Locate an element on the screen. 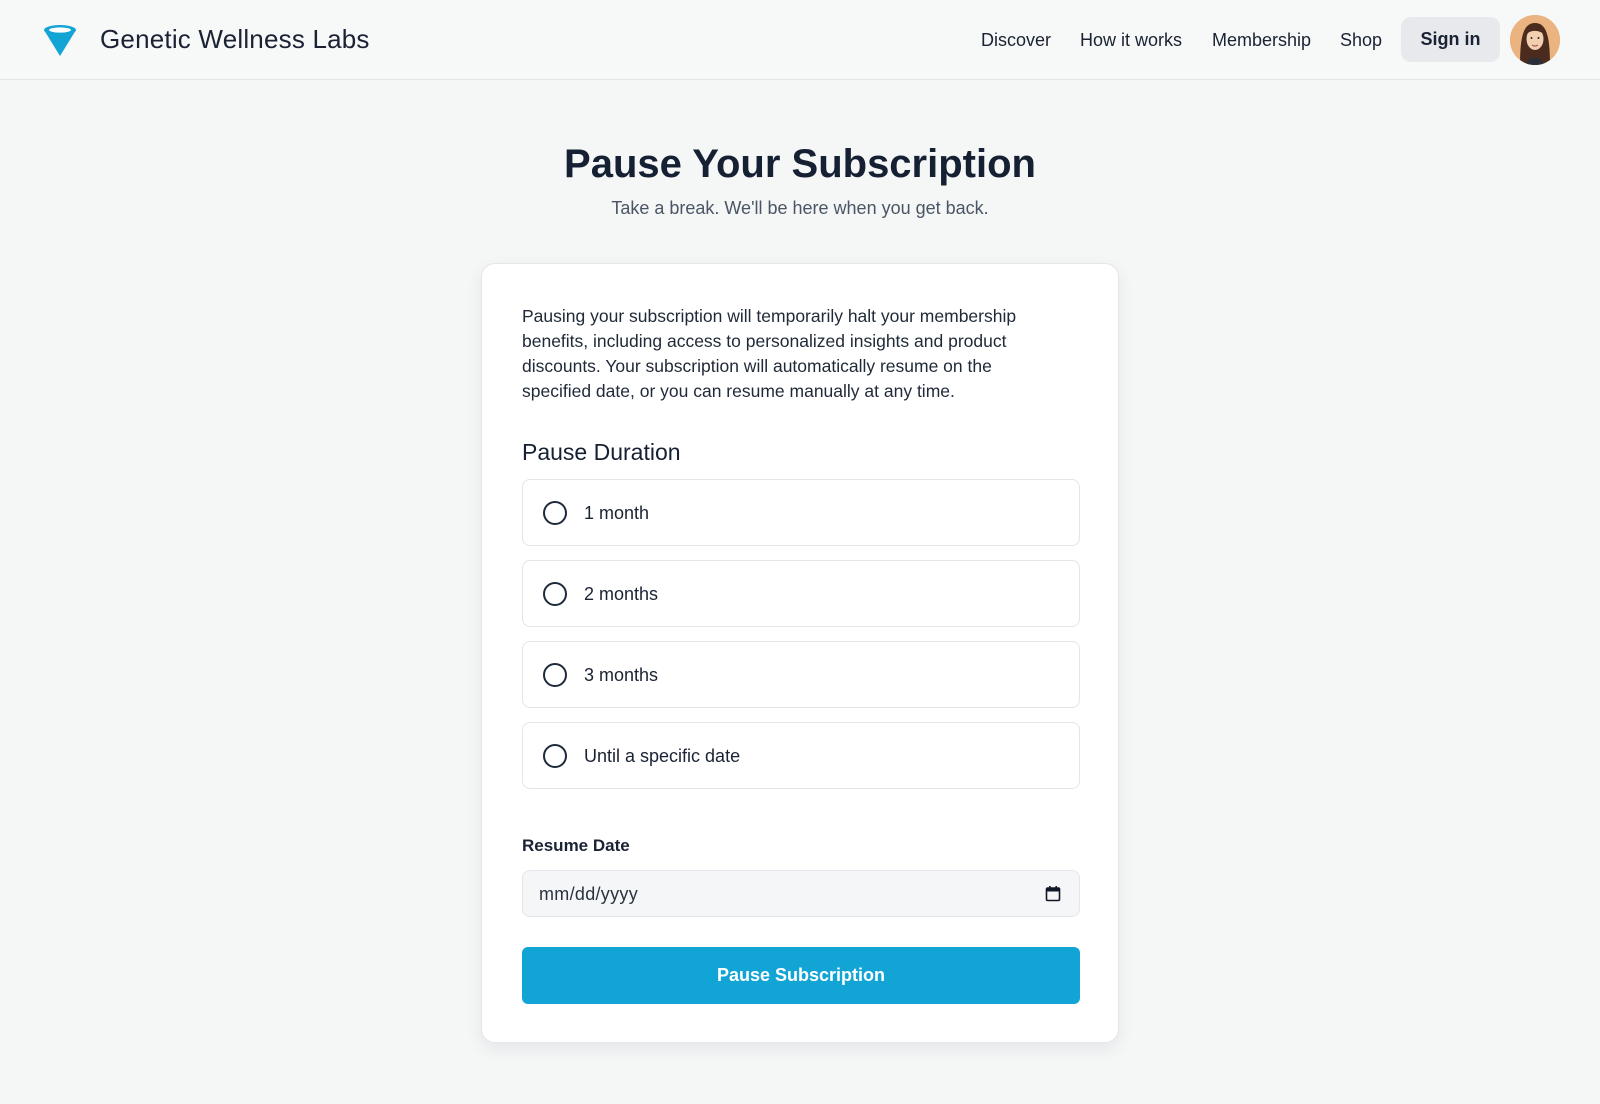 This screenshot has width=1600, height=1104. funnel-cone-icon is located at coordinates (60, 40).